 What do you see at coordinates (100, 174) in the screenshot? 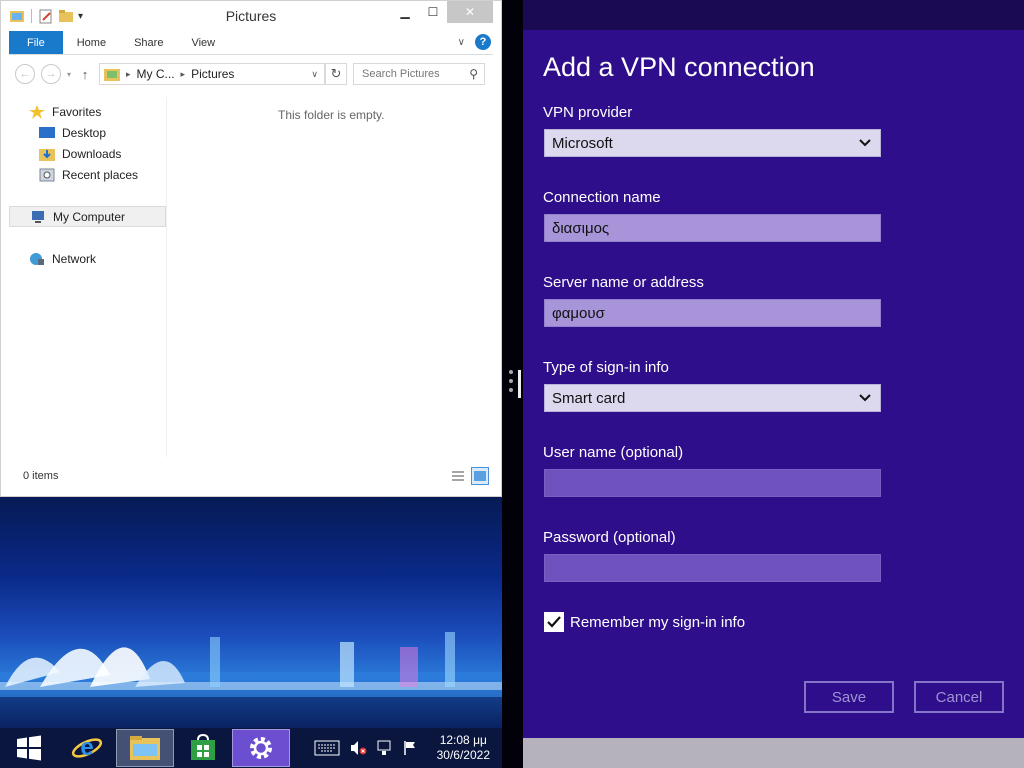
I see `nav-recent-label: Recent places` at bounding box center [100, 174].